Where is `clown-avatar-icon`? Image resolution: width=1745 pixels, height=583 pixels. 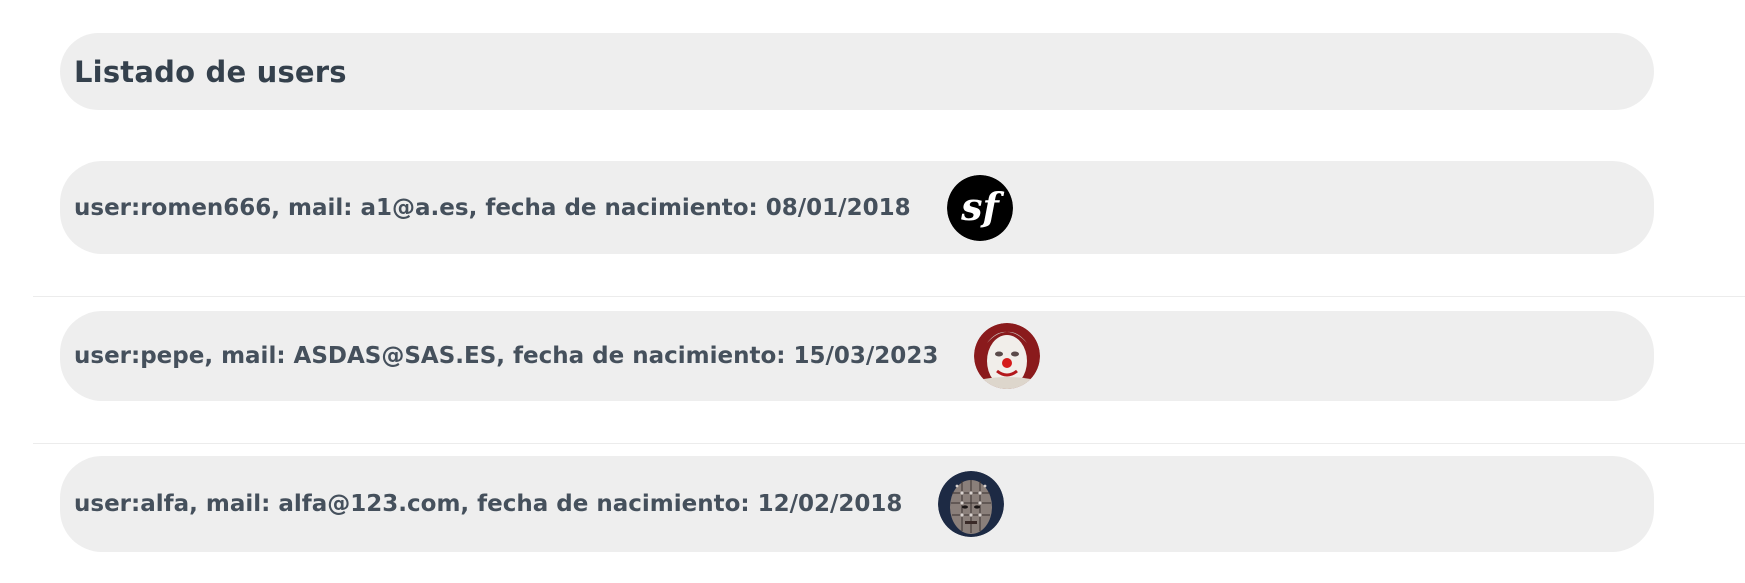 clown-avatar-icon is located at coordinates (1007, 356).